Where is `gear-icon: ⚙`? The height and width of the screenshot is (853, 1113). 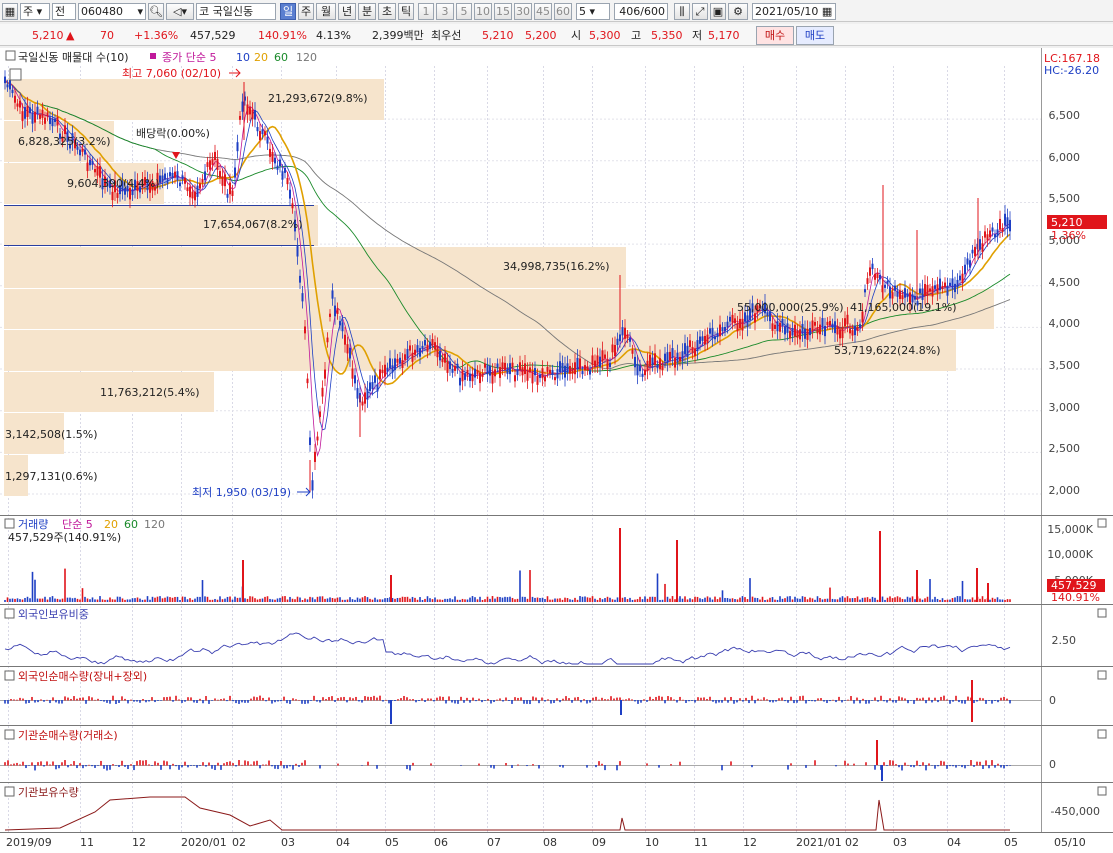 gear-icon: ⚙ is located at coordinates (738, 11).